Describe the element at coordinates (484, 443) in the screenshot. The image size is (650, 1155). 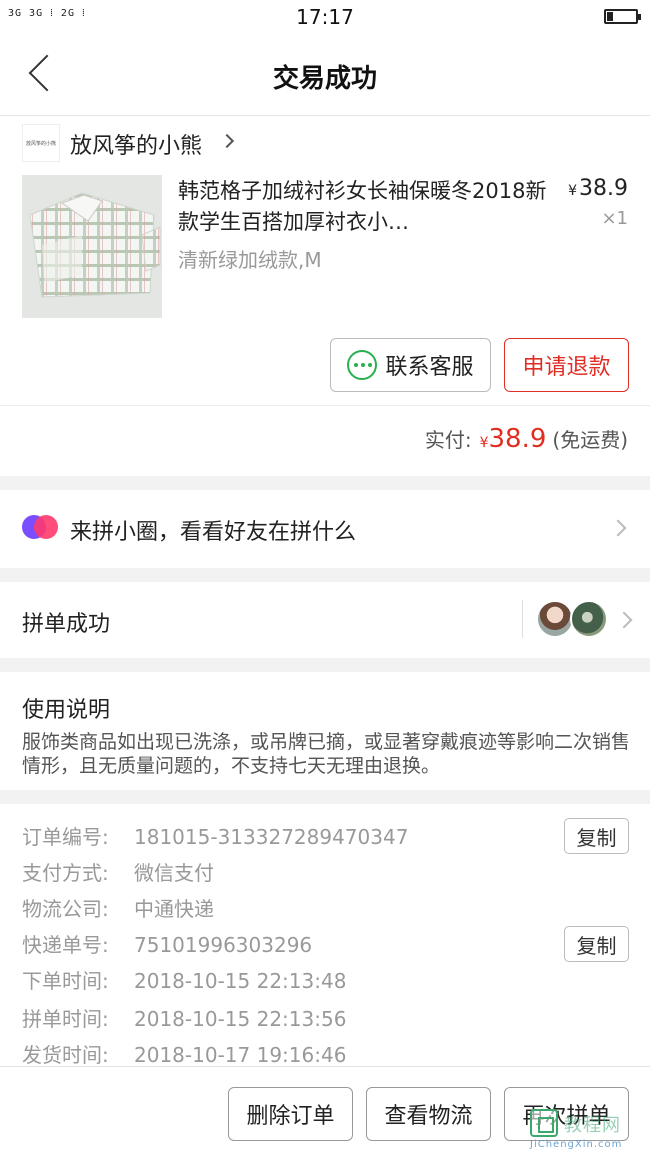
I see `paid-currency: ¥` at that location.